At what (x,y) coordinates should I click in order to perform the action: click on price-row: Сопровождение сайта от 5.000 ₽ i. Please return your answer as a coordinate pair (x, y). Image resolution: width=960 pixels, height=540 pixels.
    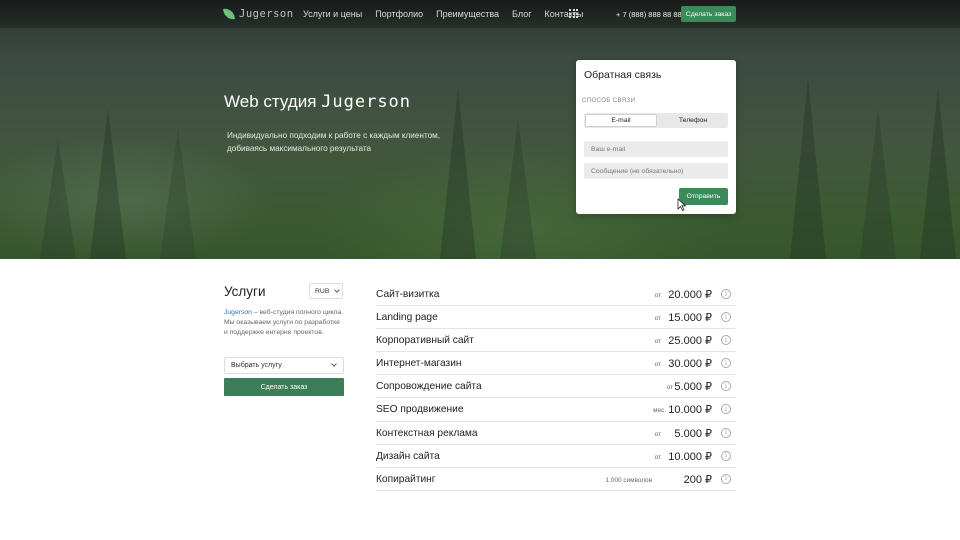
    Looking at the image, I should click on (556, 387).